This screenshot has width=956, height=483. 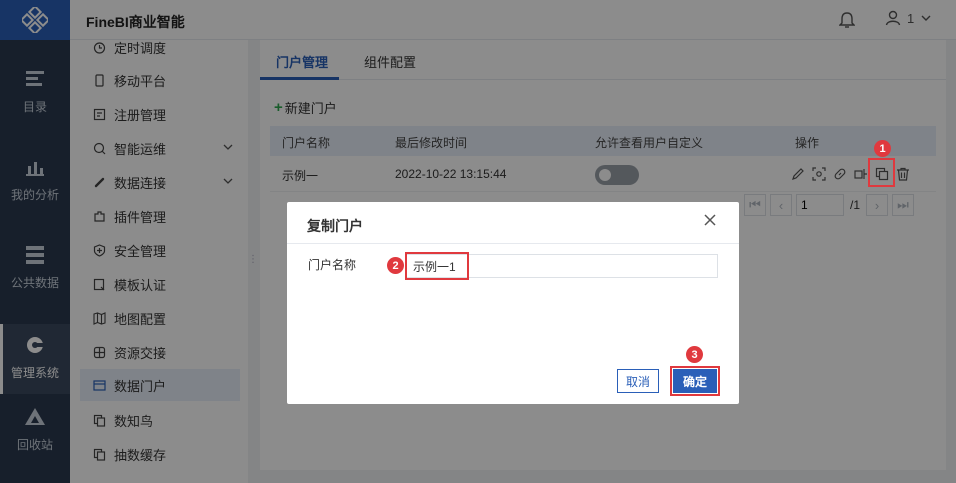 I want to click on step1-highlight, so click(x=881, y=172).